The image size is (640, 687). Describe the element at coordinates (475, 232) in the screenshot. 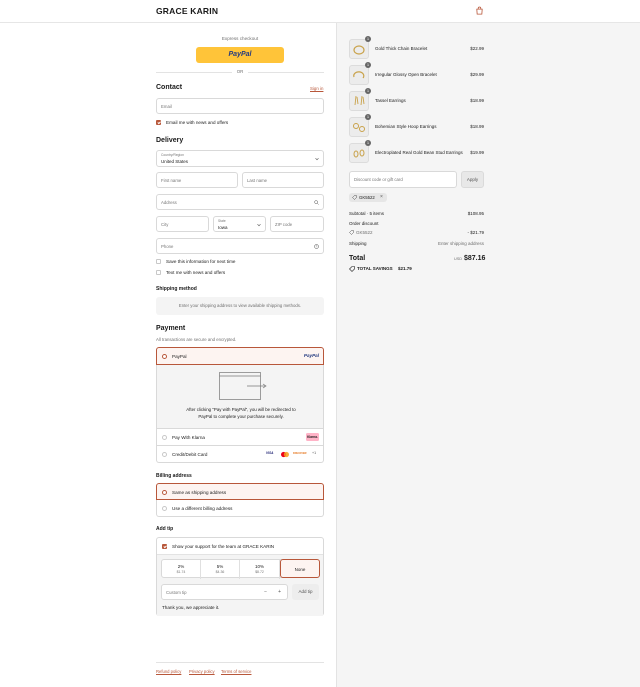

I see `discount-value: - $21.79` at that location.